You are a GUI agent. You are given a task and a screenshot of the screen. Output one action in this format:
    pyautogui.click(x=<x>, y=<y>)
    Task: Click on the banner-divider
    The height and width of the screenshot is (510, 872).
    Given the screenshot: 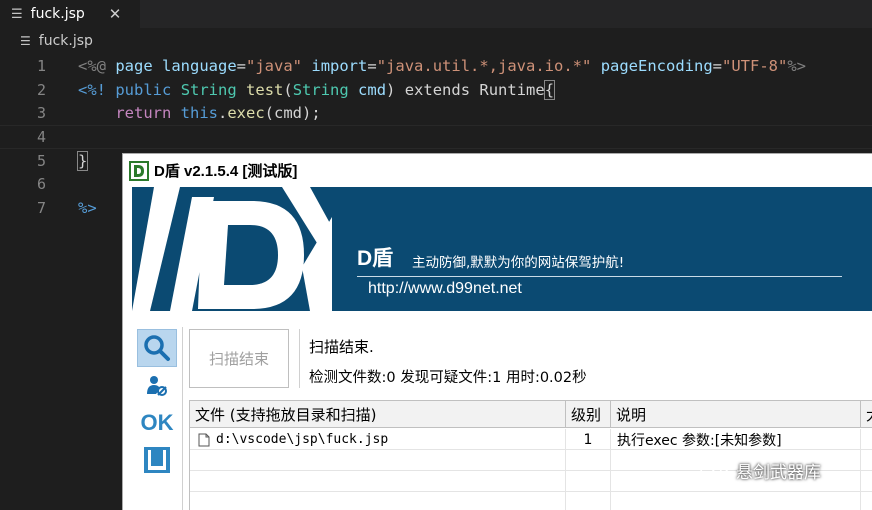 What is the action you would take?
    pyautogui.click(x=599, y=276)
    